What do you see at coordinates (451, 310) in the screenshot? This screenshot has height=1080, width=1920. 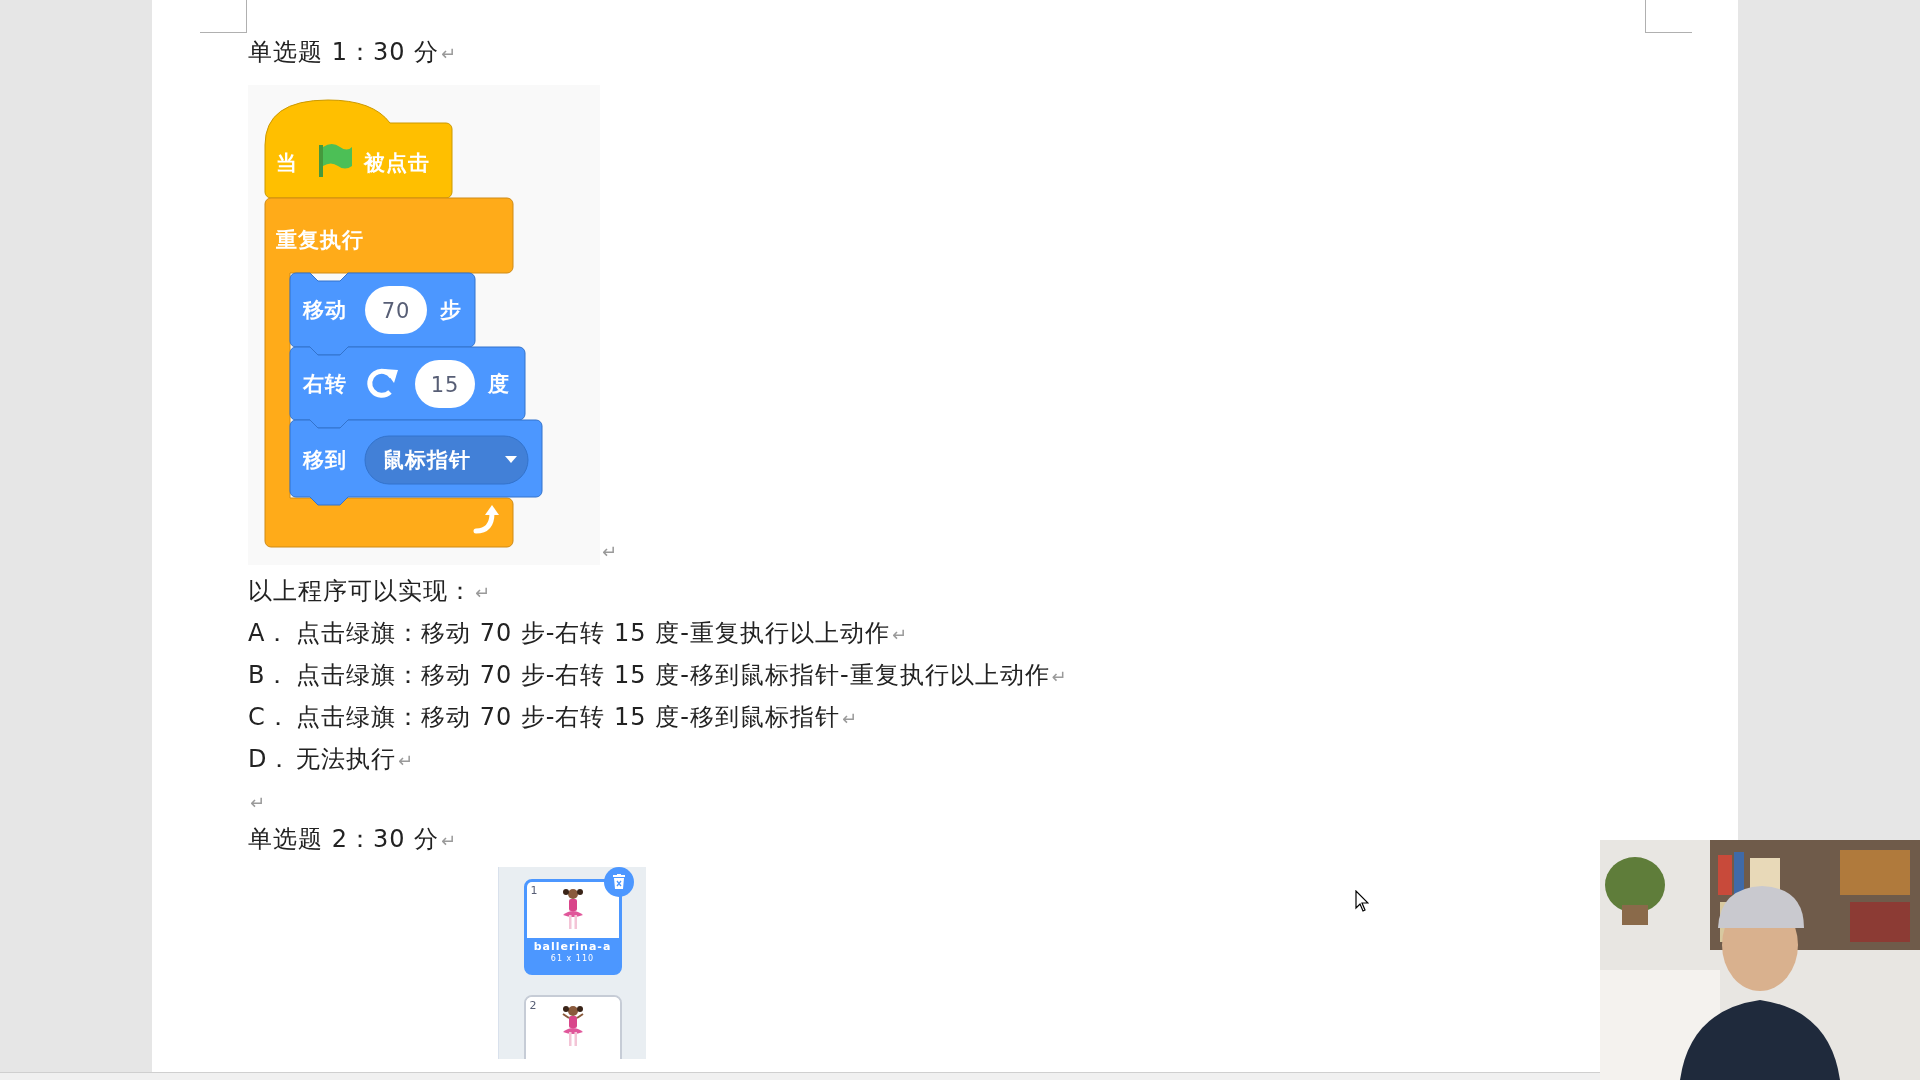 I see `block-label: 步` at bounding box center [451, 310].